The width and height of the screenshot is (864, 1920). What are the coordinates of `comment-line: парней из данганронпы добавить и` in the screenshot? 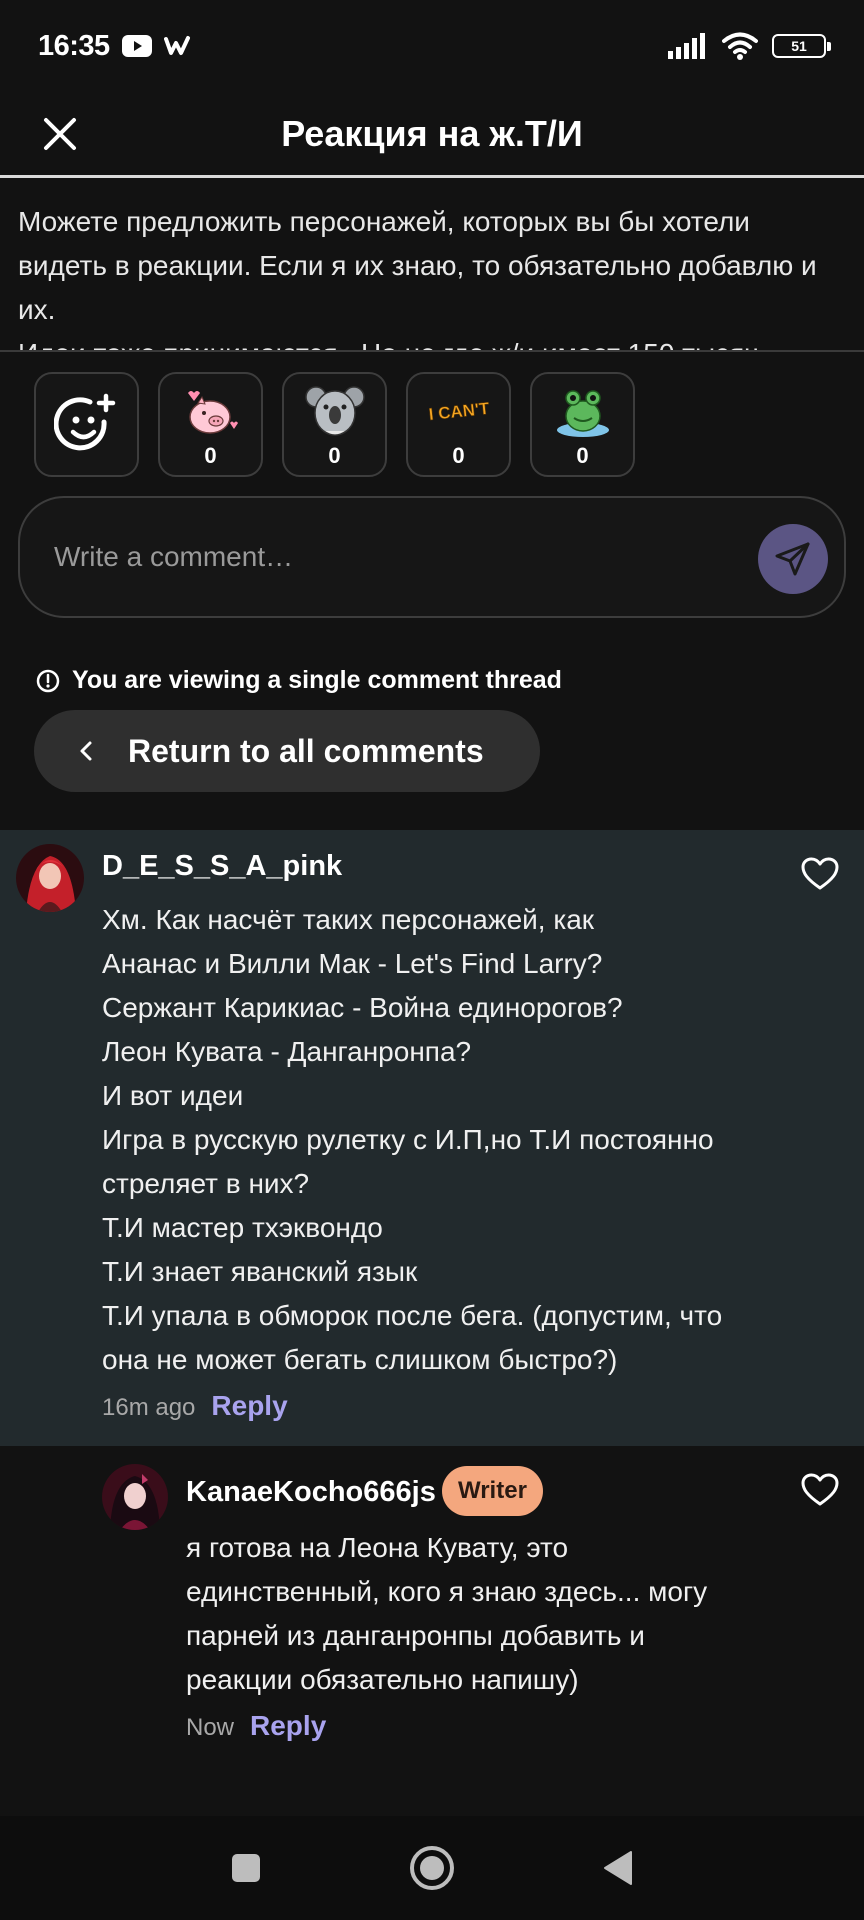 It's located at (415, 1635).